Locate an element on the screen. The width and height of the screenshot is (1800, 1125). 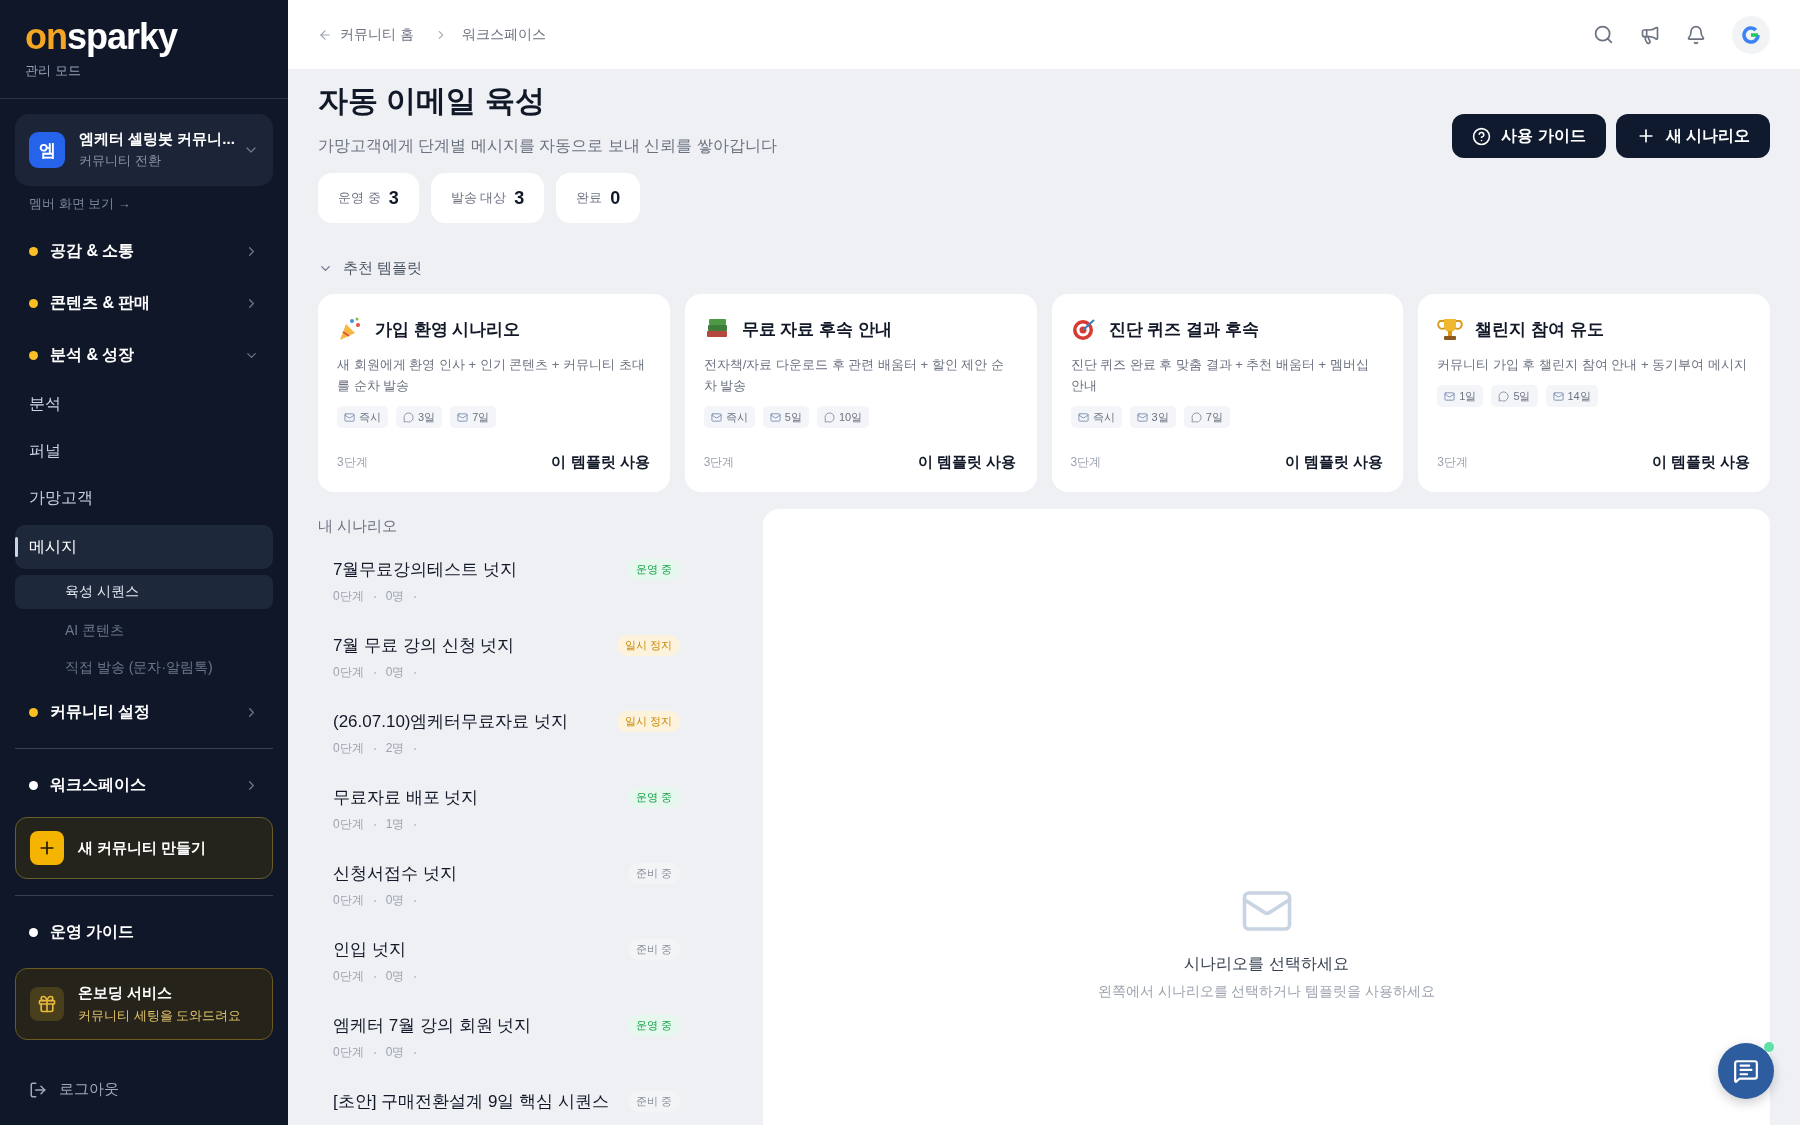
page-subtitle: 가망고객에게 단계별 메시지를 자동으로 보내 신뢰를 쌓아갑니다 is located at coordinates (547, 146).